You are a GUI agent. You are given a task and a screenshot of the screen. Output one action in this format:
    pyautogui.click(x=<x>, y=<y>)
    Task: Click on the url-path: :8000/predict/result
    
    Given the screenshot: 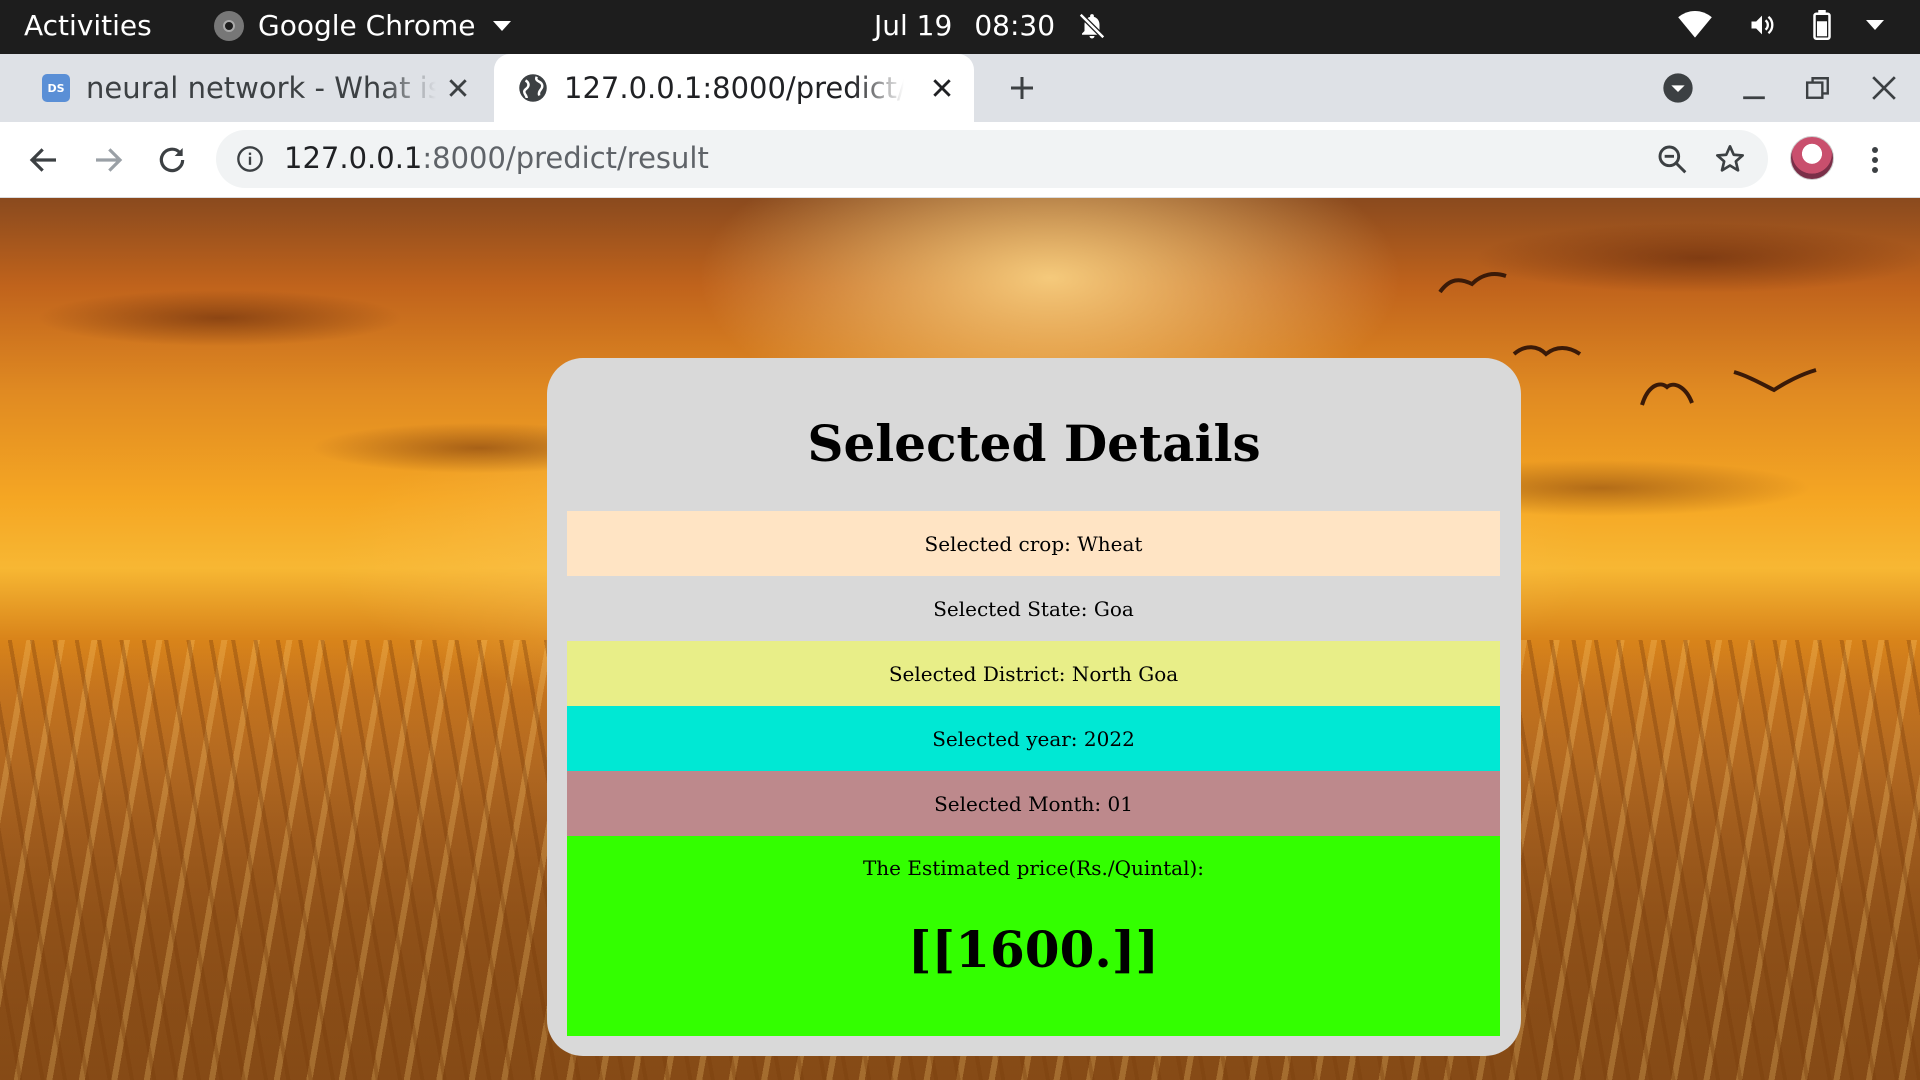 What is the action you would take?
    pyautogui.click(x=565, y=158)
    